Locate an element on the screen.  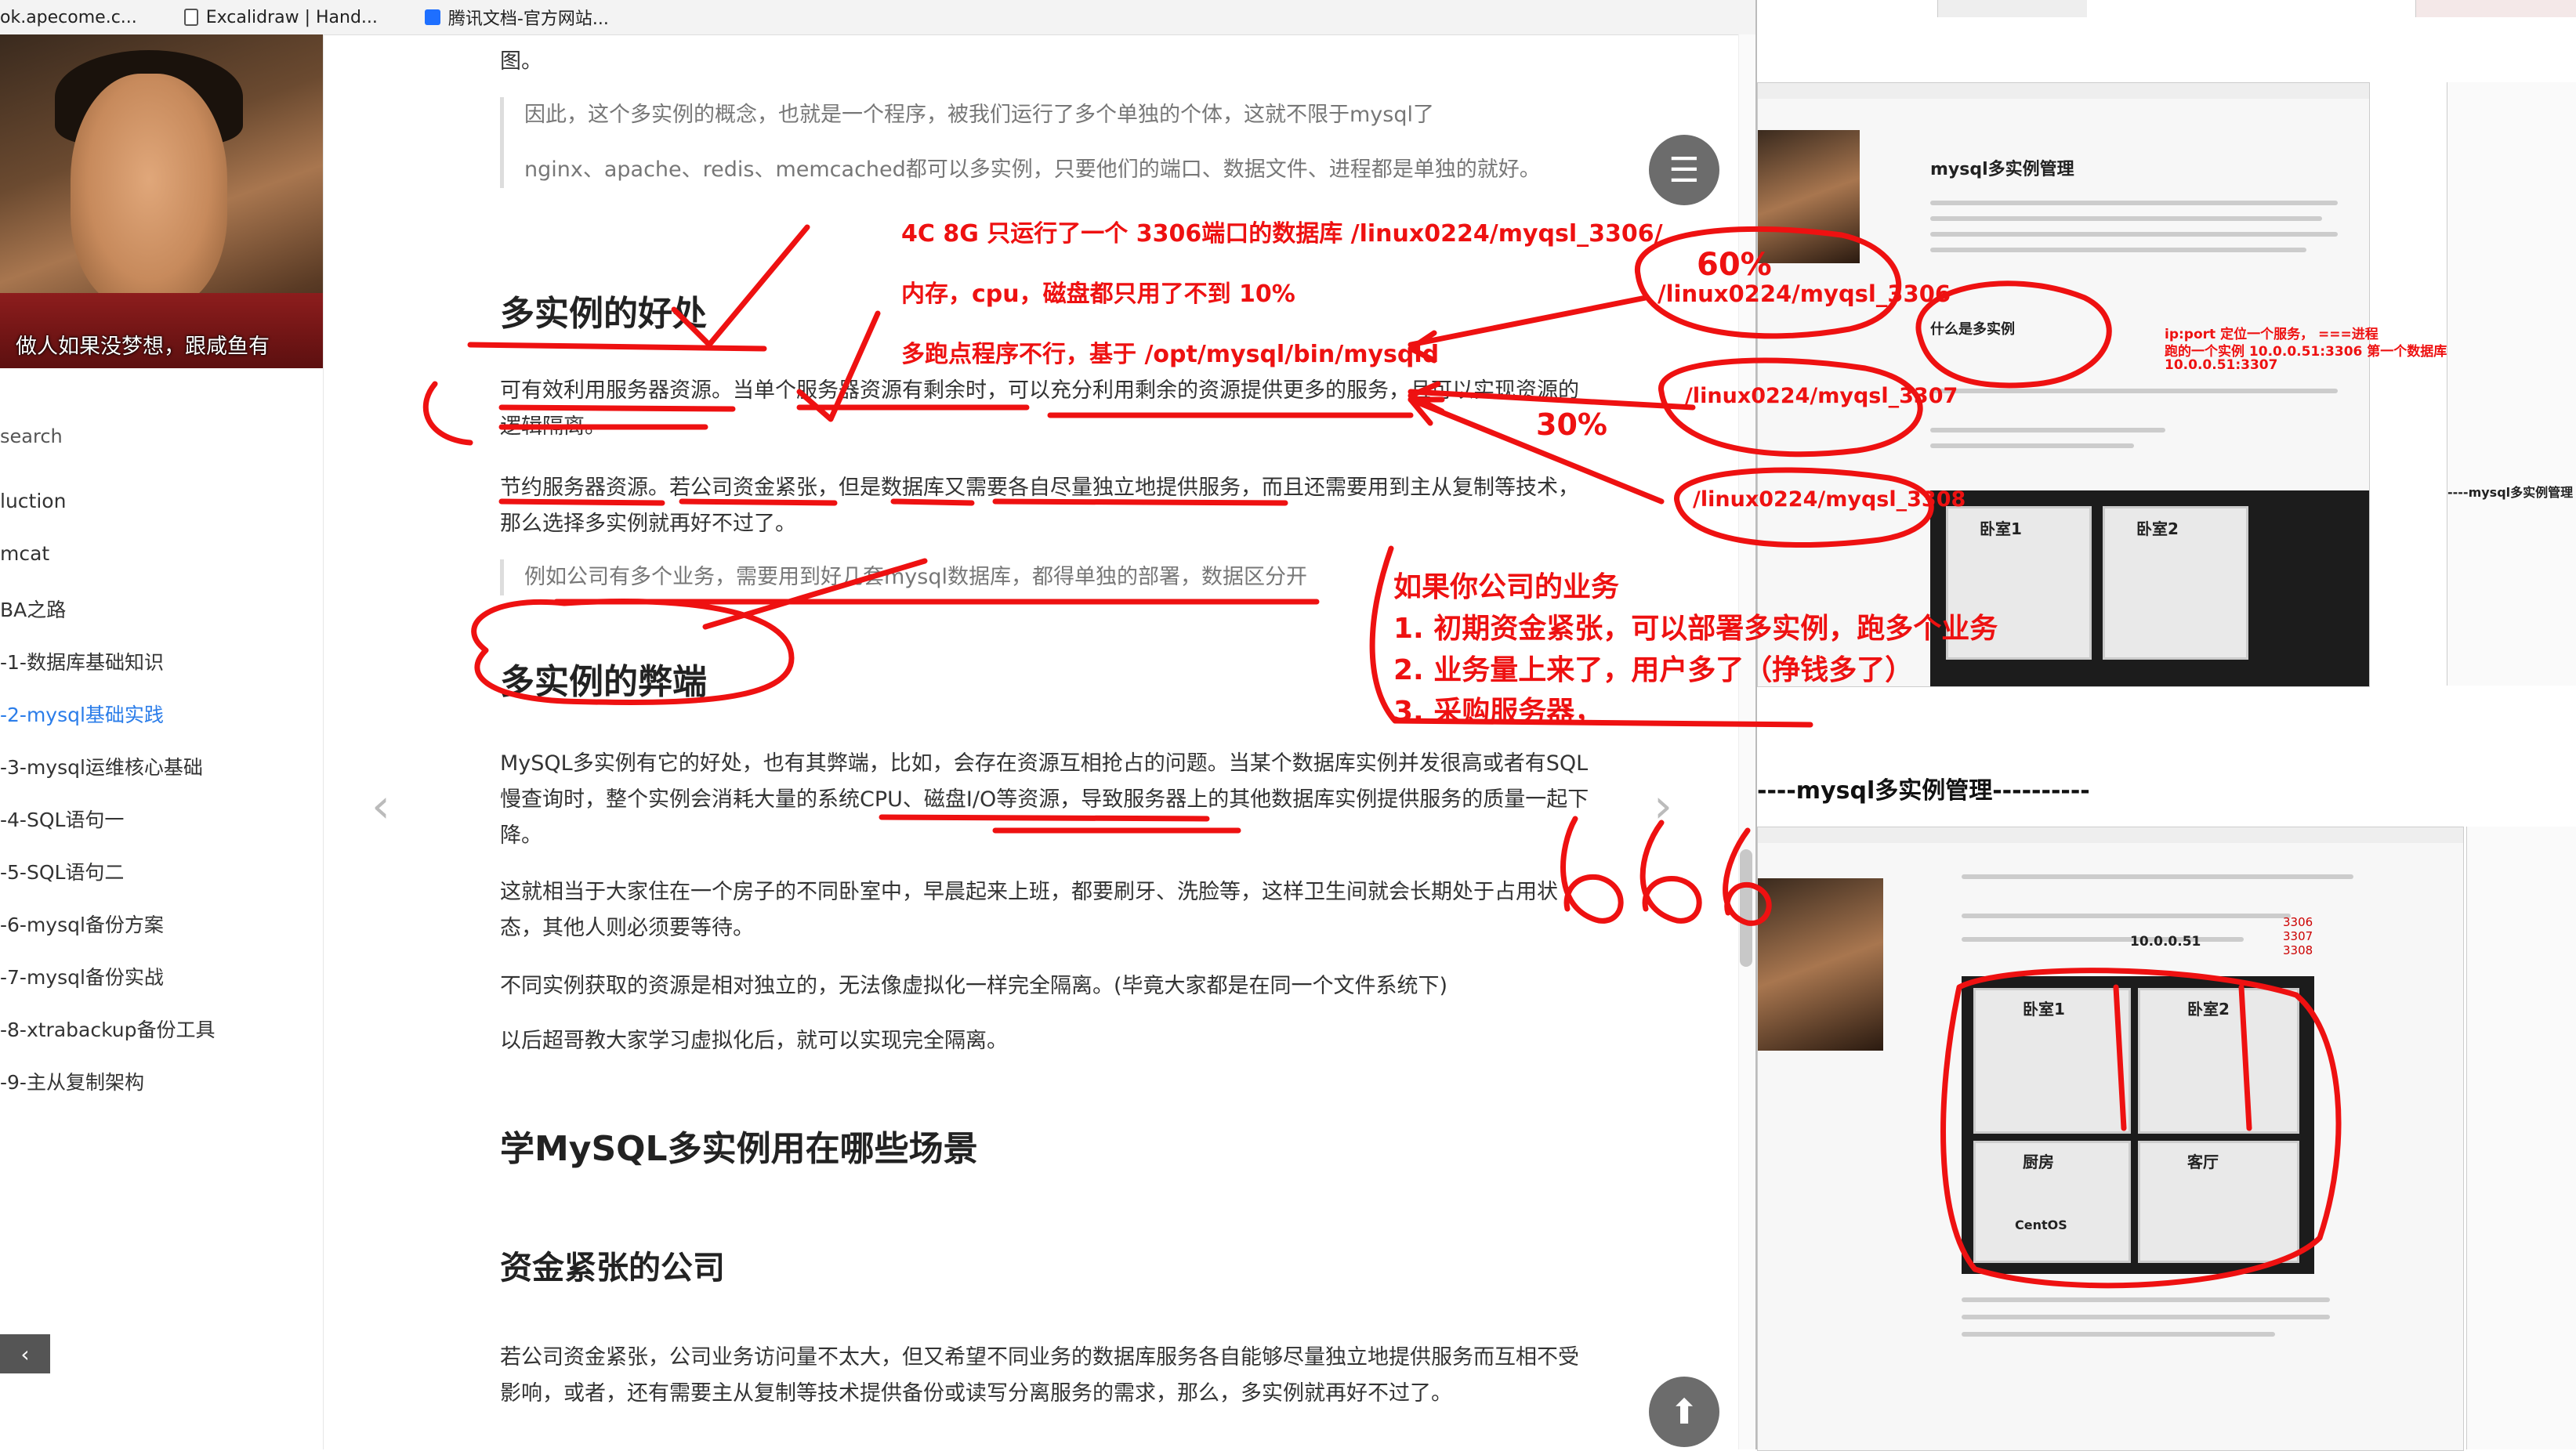
room-label: 客厅 is located at coordinates (2203, 1162).